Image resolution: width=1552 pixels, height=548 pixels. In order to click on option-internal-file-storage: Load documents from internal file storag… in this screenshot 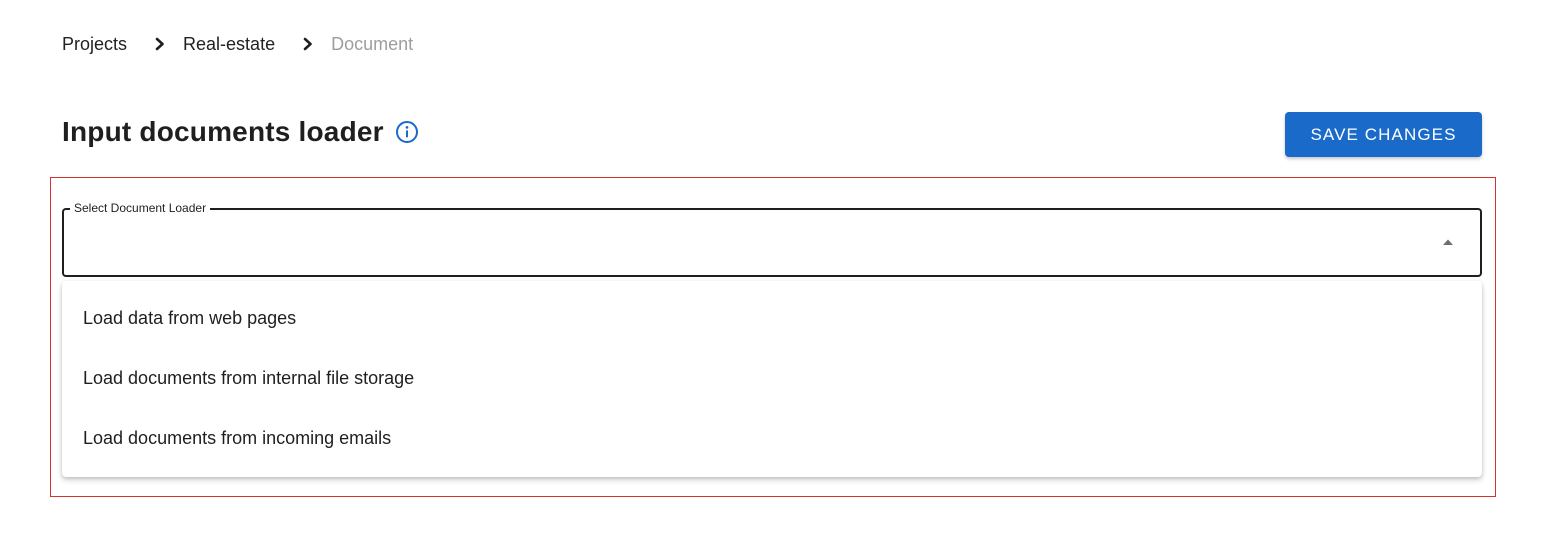, I will do `click(772, 378)`.